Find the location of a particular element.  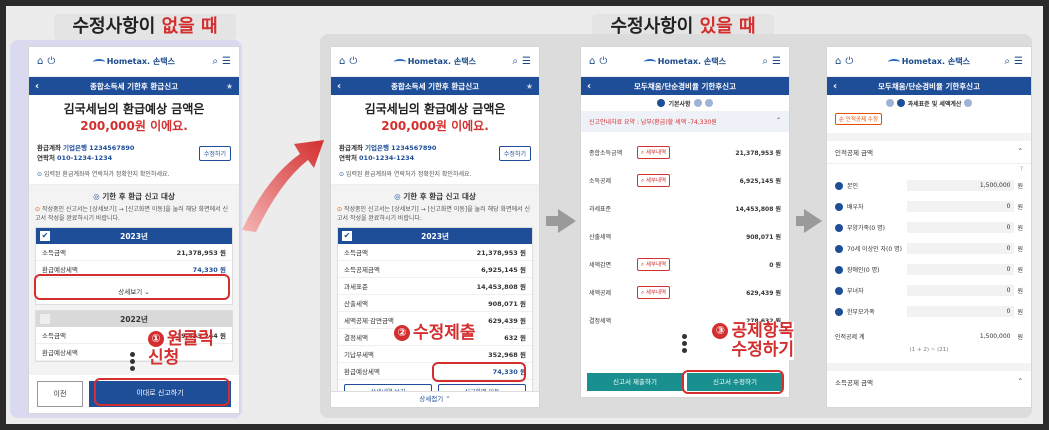

step-indicator: 기본사항 is located at coordinates (685, 103).